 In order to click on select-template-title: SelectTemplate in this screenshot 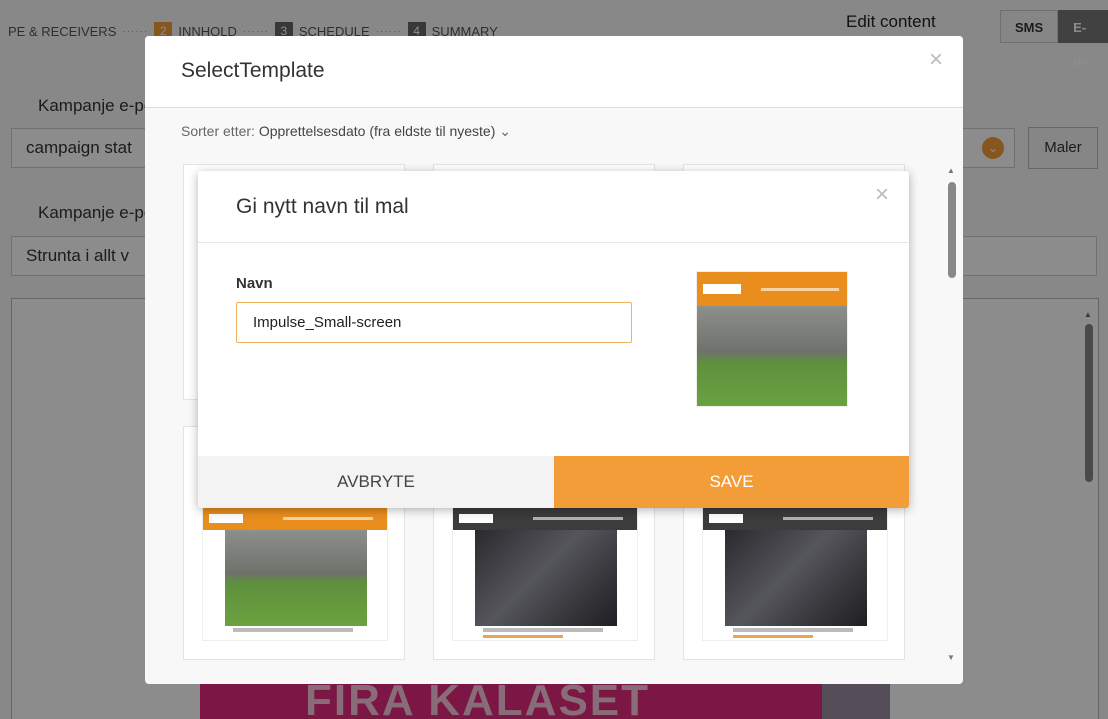, I will do `click(253, 70)`.